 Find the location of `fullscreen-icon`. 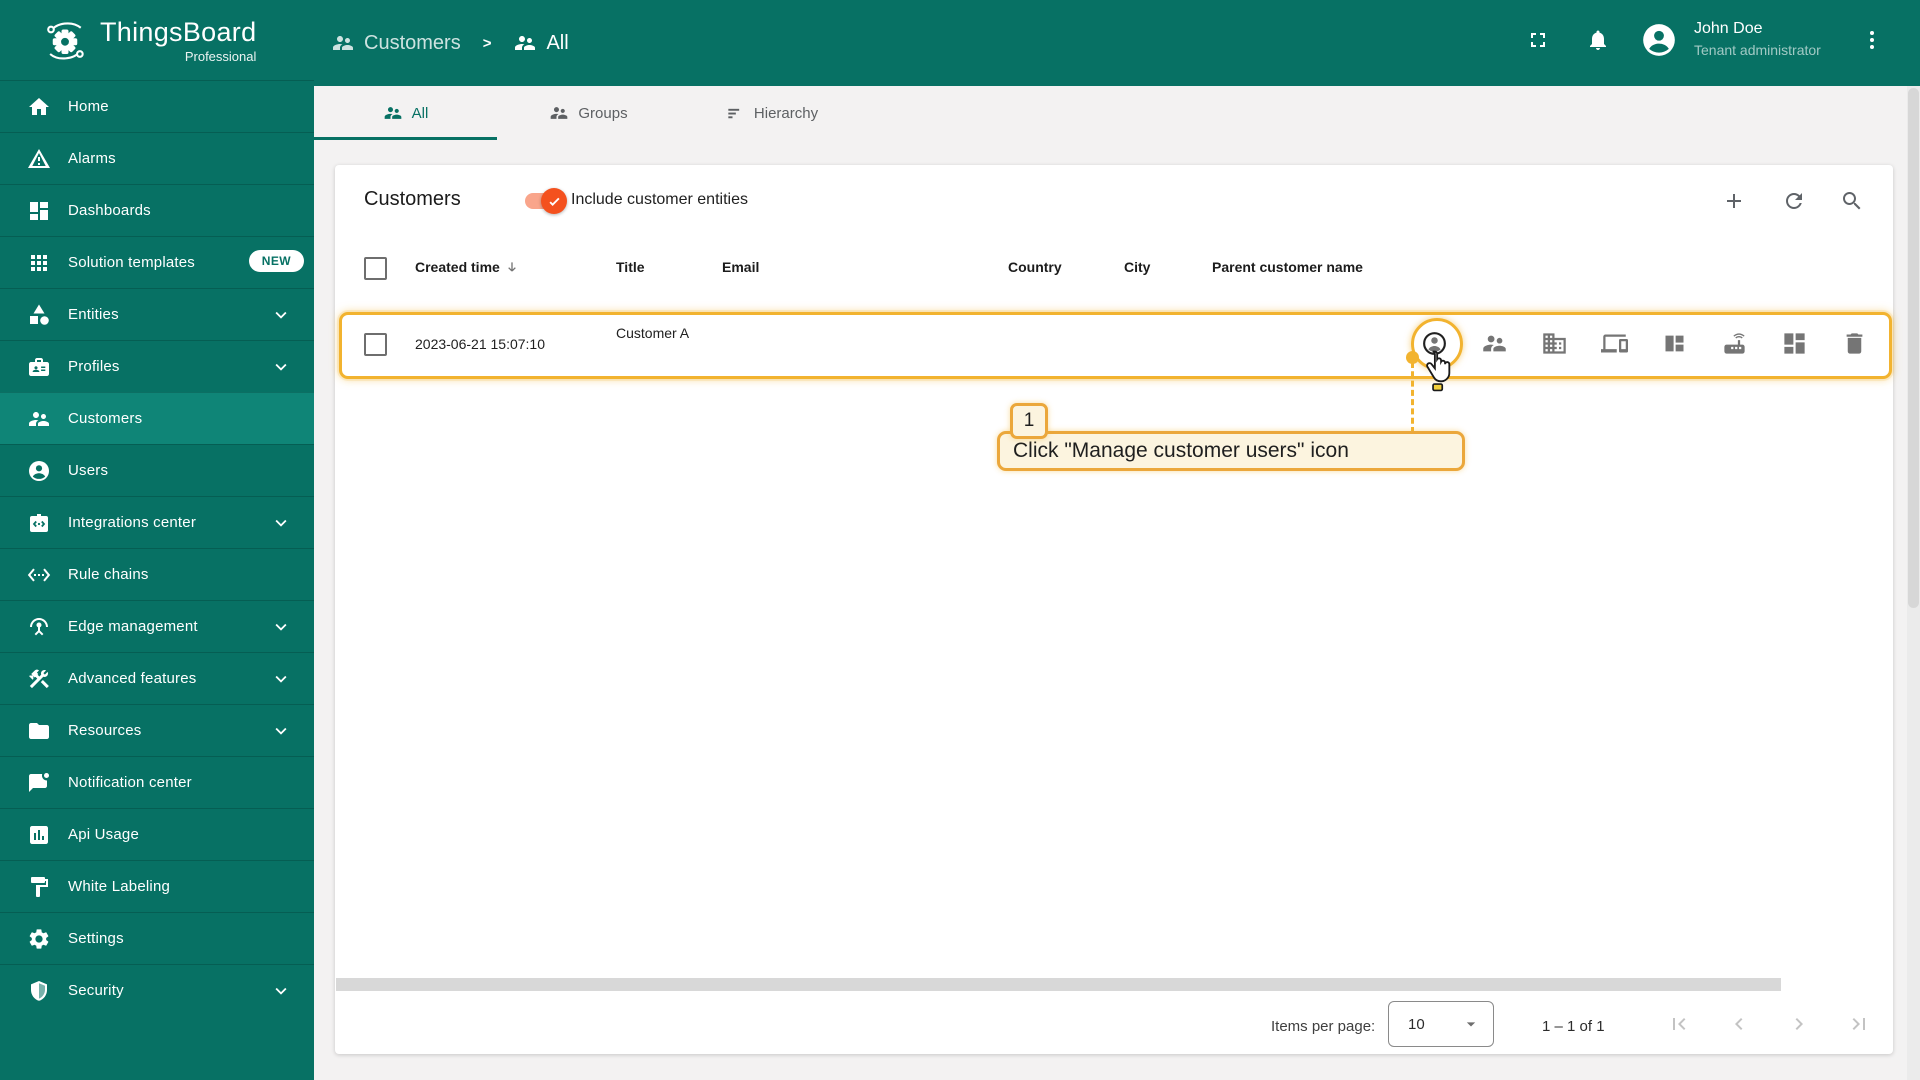

fullscreen-icon is located at coordinates (1538, 40).